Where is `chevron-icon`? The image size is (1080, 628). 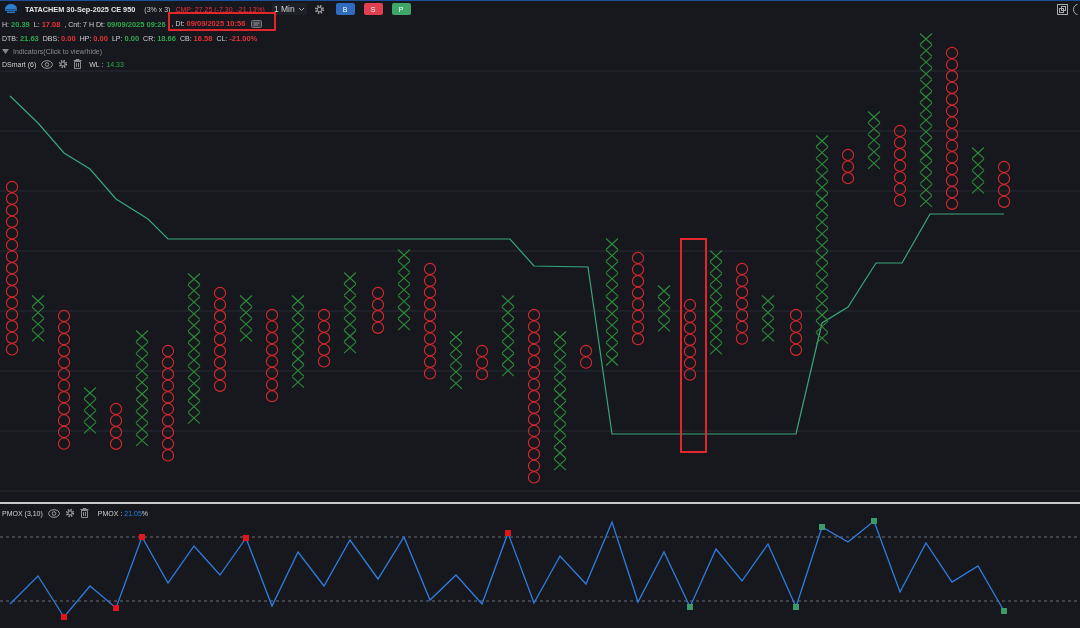 chevron-icon is located at coordinates (301, 9).